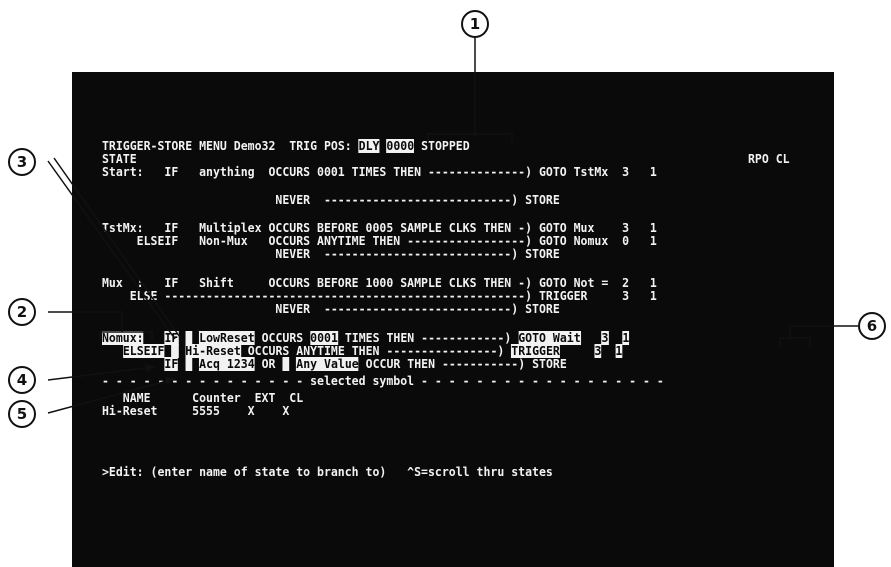 This screenshot has height=567, width=891. Describe the element at coordinates (475, 24) in the screenshot. I see `callout-1-marker: 1` at that location.